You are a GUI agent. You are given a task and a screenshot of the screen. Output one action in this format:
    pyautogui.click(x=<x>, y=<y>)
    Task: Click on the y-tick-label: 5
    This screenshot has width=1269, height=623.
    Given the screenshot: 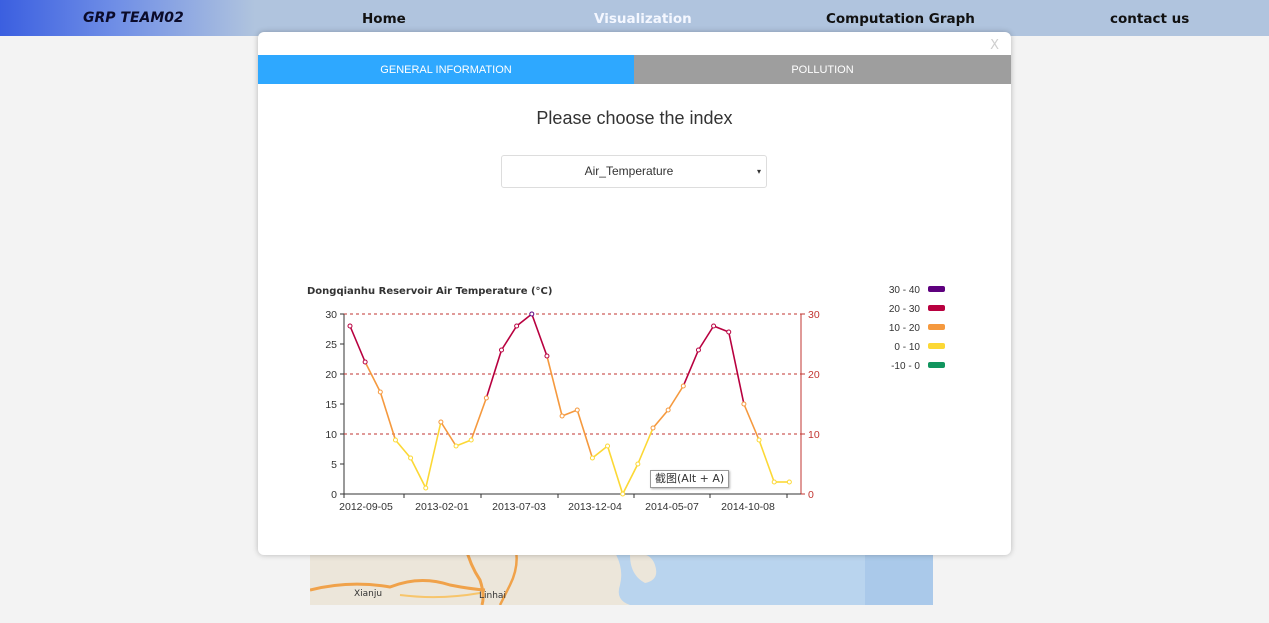 What is the action you would take?
    pyautogui.click(x=334, y=465)
    